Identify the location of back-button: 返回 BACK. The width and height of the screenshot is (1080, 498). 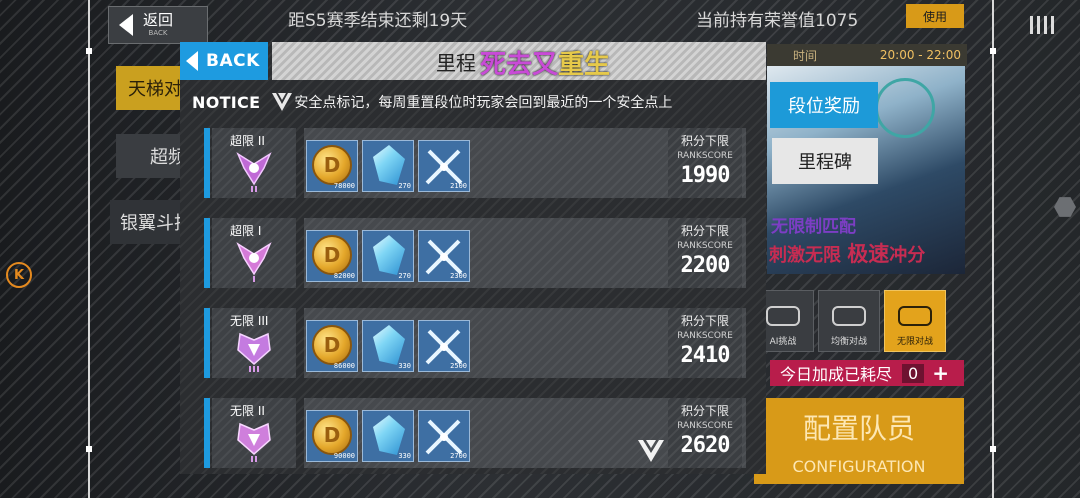
(158, 25).